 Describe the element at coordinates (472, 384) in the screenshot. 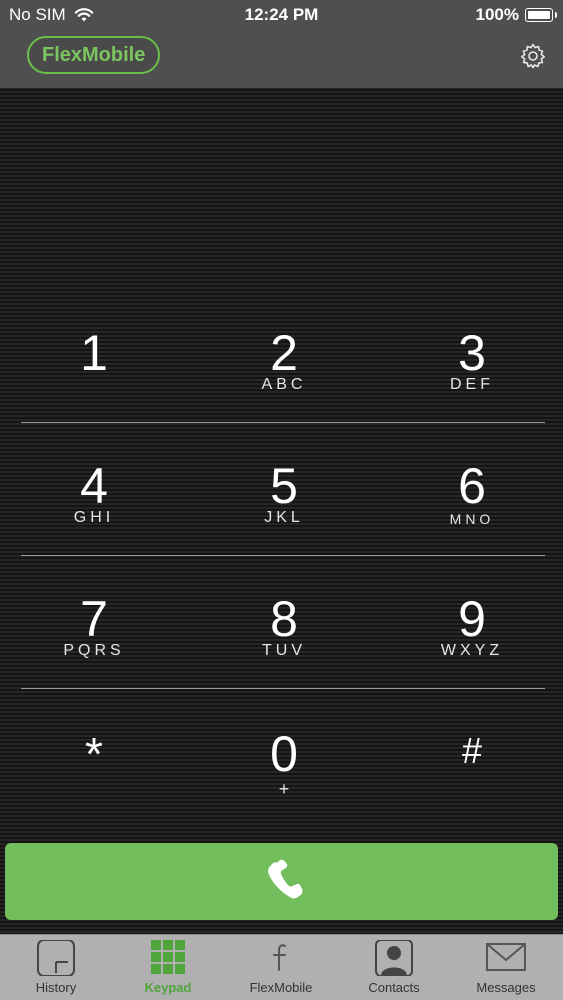

I see `key-letters: DEF` at that location.